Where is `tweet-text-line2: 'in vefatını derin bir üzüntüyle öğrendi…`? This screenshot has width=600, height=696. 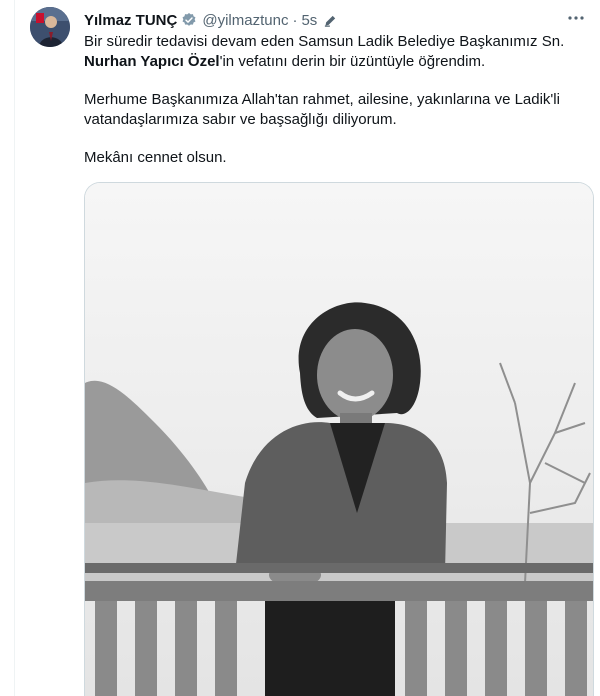
tweet-text-line2: 'in vefatını derin bir üzüntüyle öğrendi… is located at coordinates (352, 61).